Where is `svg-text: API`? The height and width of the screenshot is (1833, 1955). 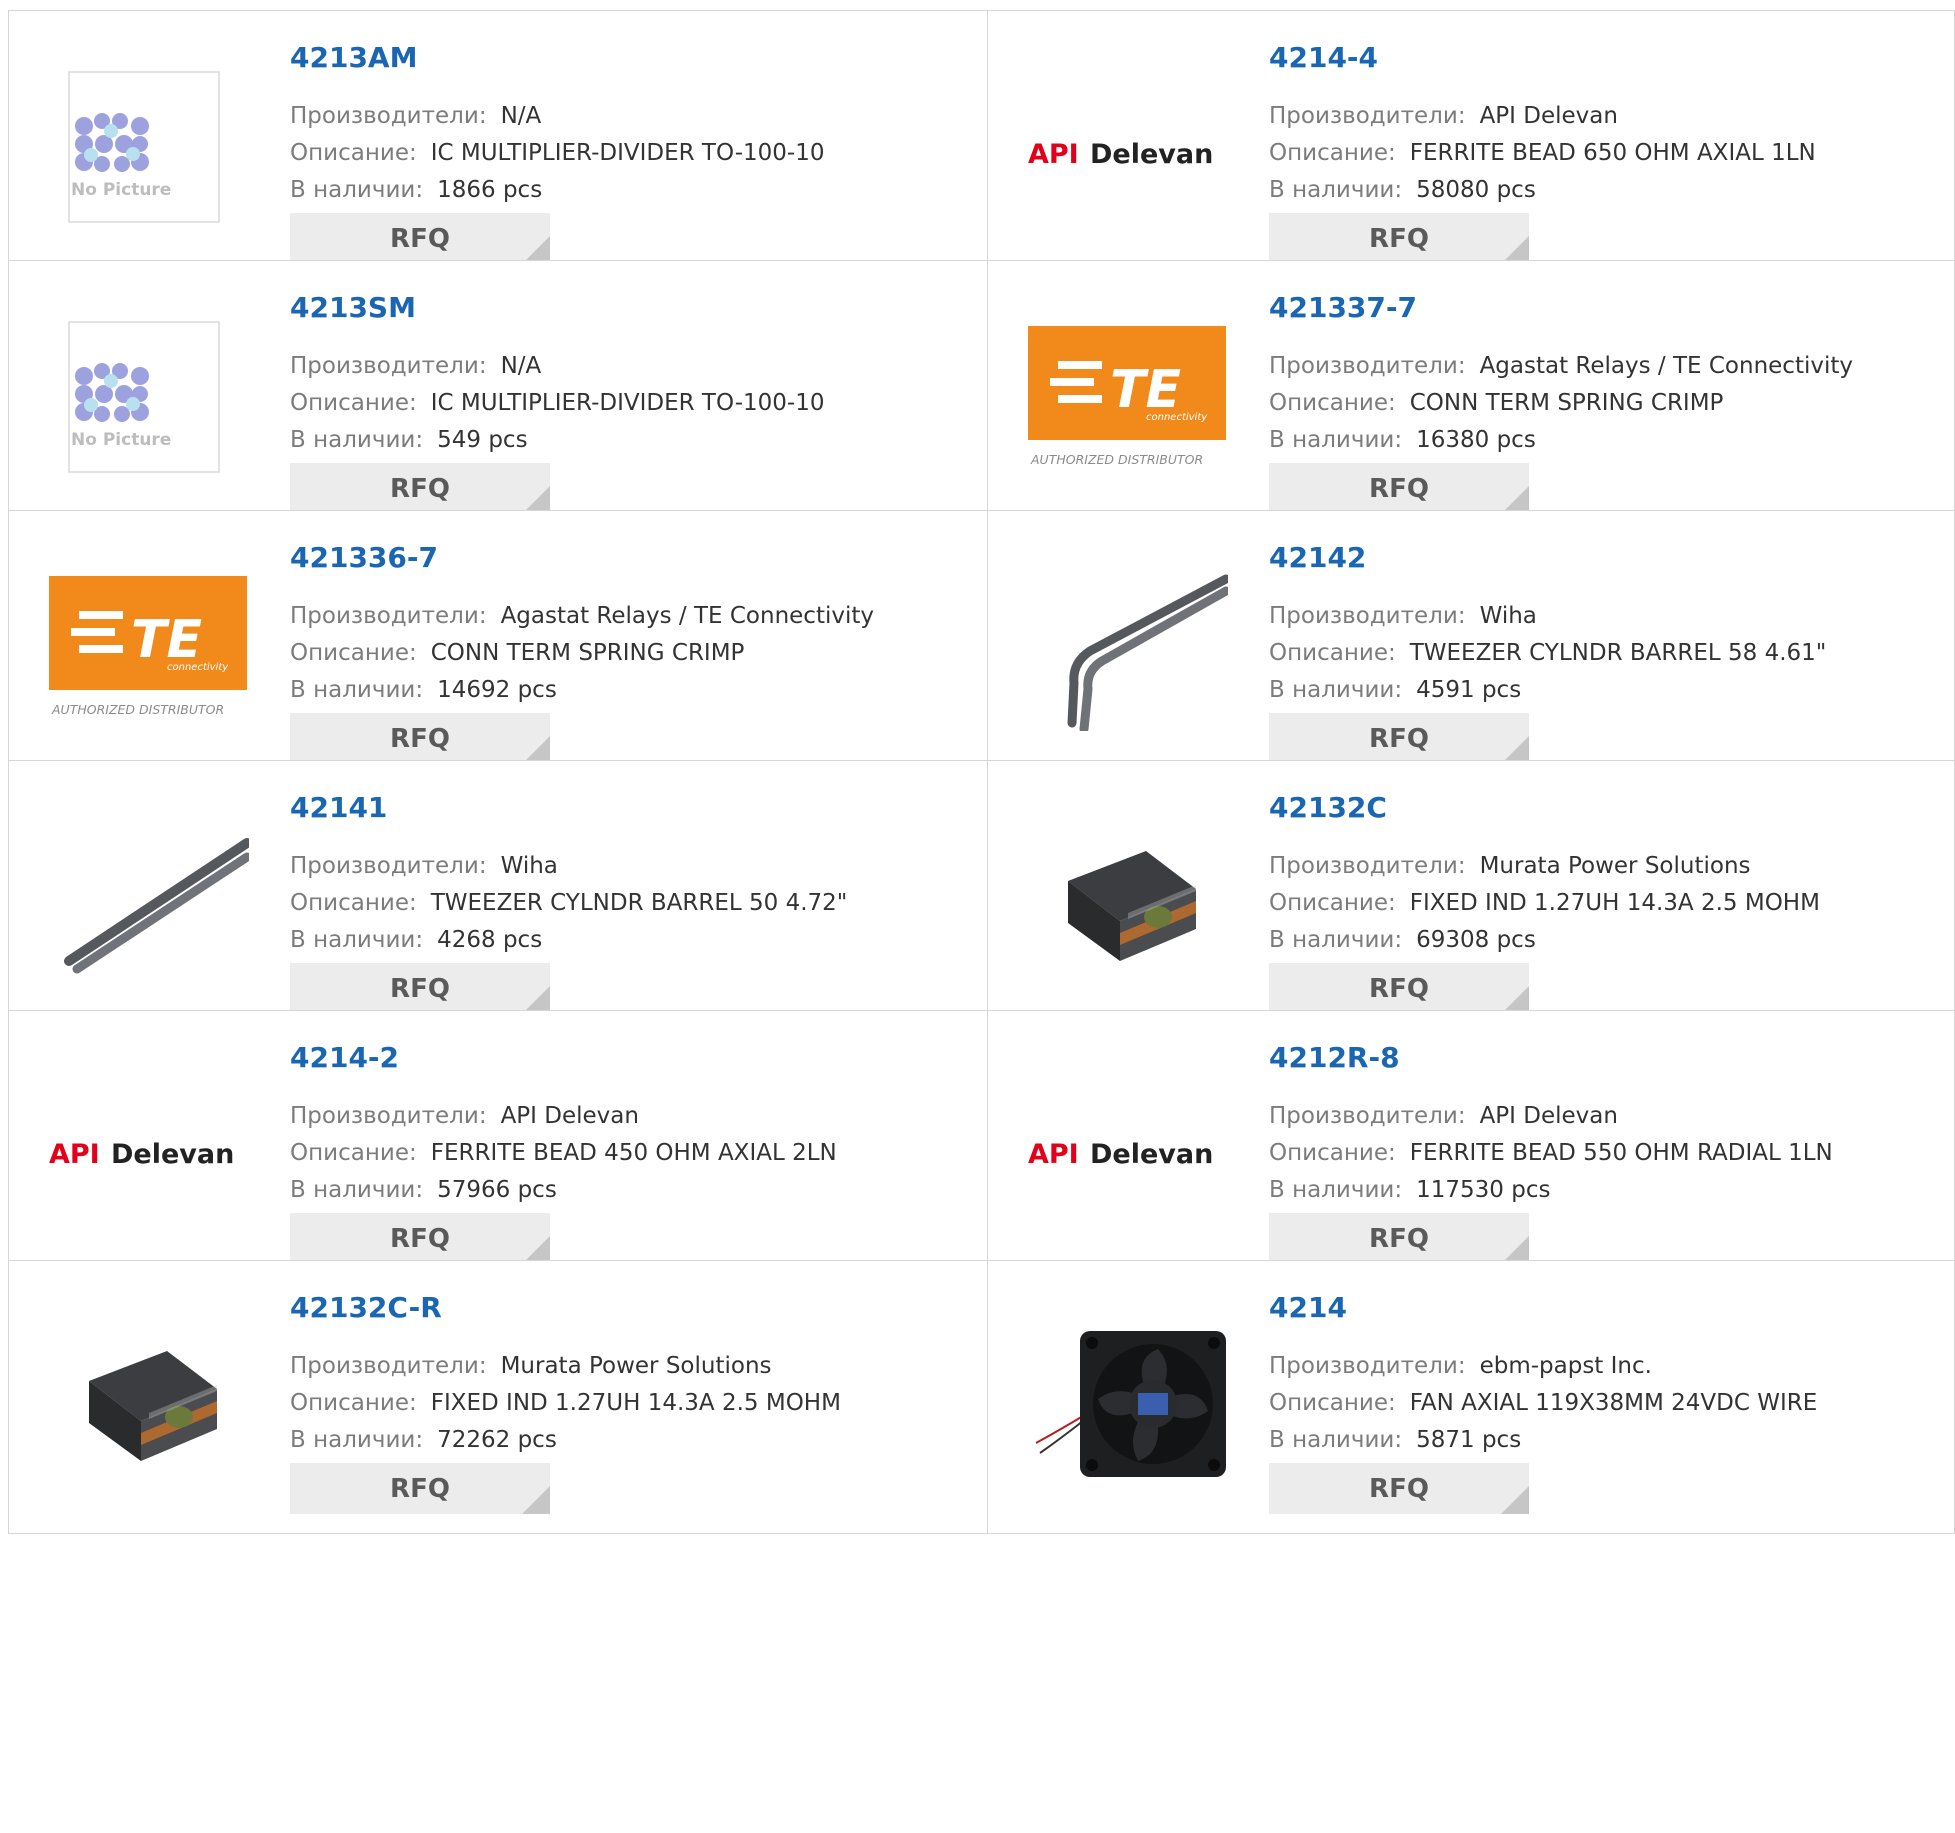 svg-text: API is located at coordinates (1053, 154).